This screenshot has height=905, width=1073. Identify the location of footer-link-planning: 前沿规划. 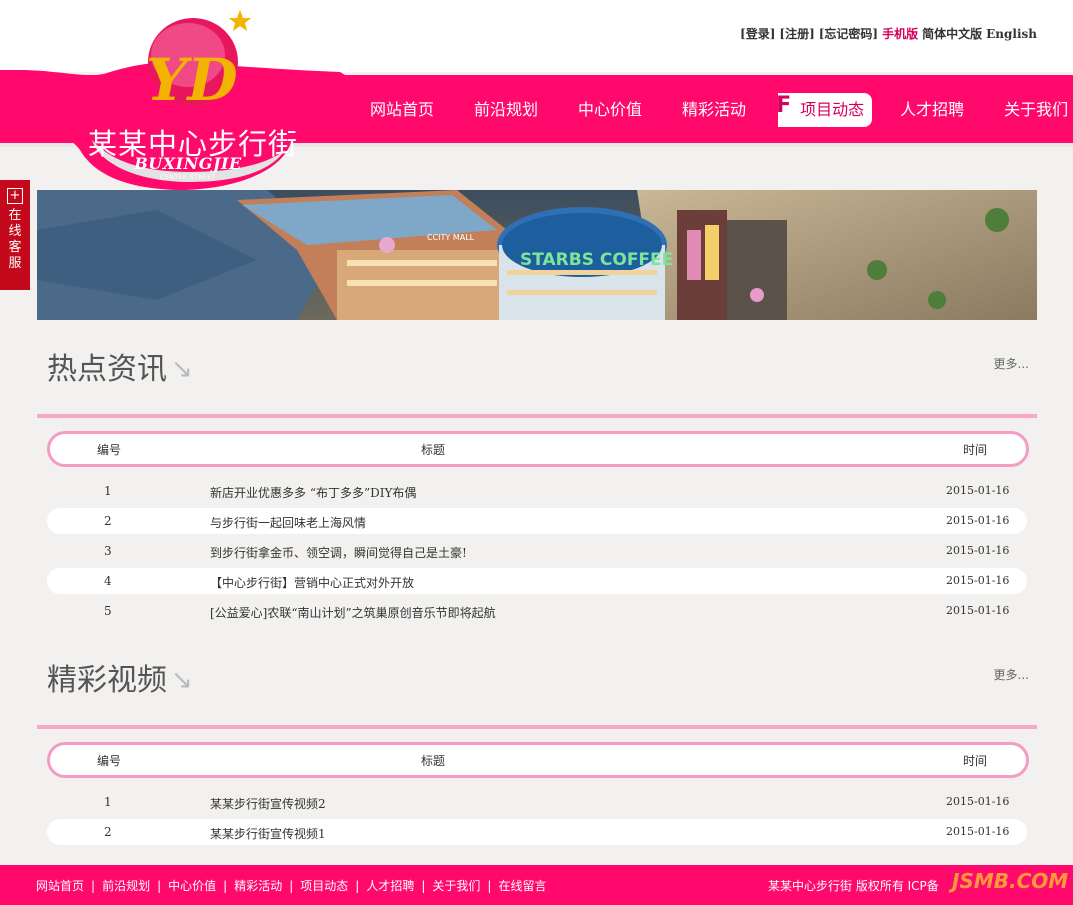
(126, 886).